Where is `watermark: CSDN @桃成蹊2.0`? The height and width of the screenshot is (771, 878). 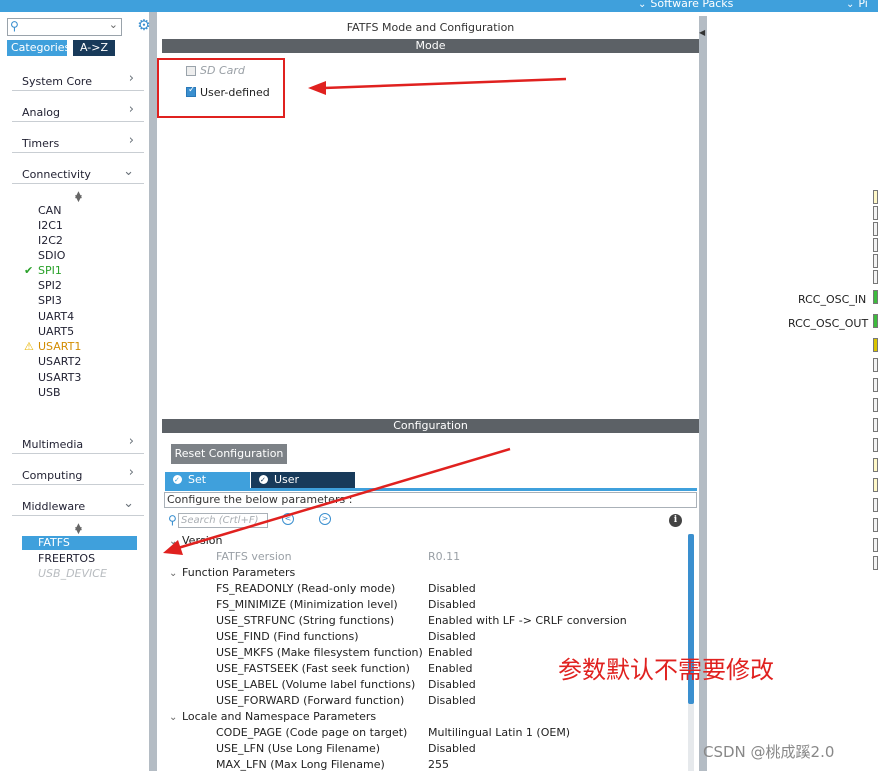 watermark: CSDN @桃成蹊2.0 is located at coordinates (769, 752).